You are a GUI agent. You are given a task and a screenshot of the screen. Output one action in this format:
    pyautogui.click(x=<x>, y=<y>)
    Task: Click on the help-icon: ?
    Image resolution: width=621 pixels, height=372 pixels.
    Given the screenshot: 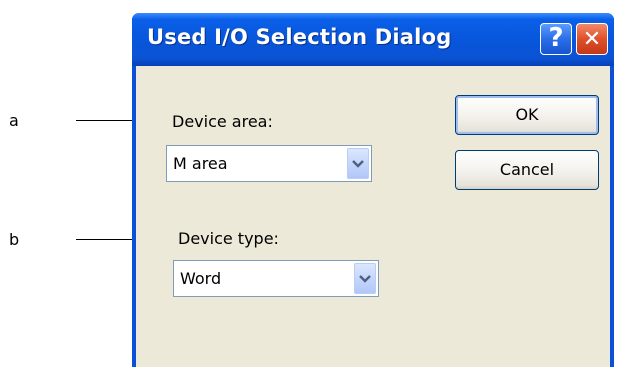 What is the action you would take?
    pyautogui.click(x=556, y=38)
    